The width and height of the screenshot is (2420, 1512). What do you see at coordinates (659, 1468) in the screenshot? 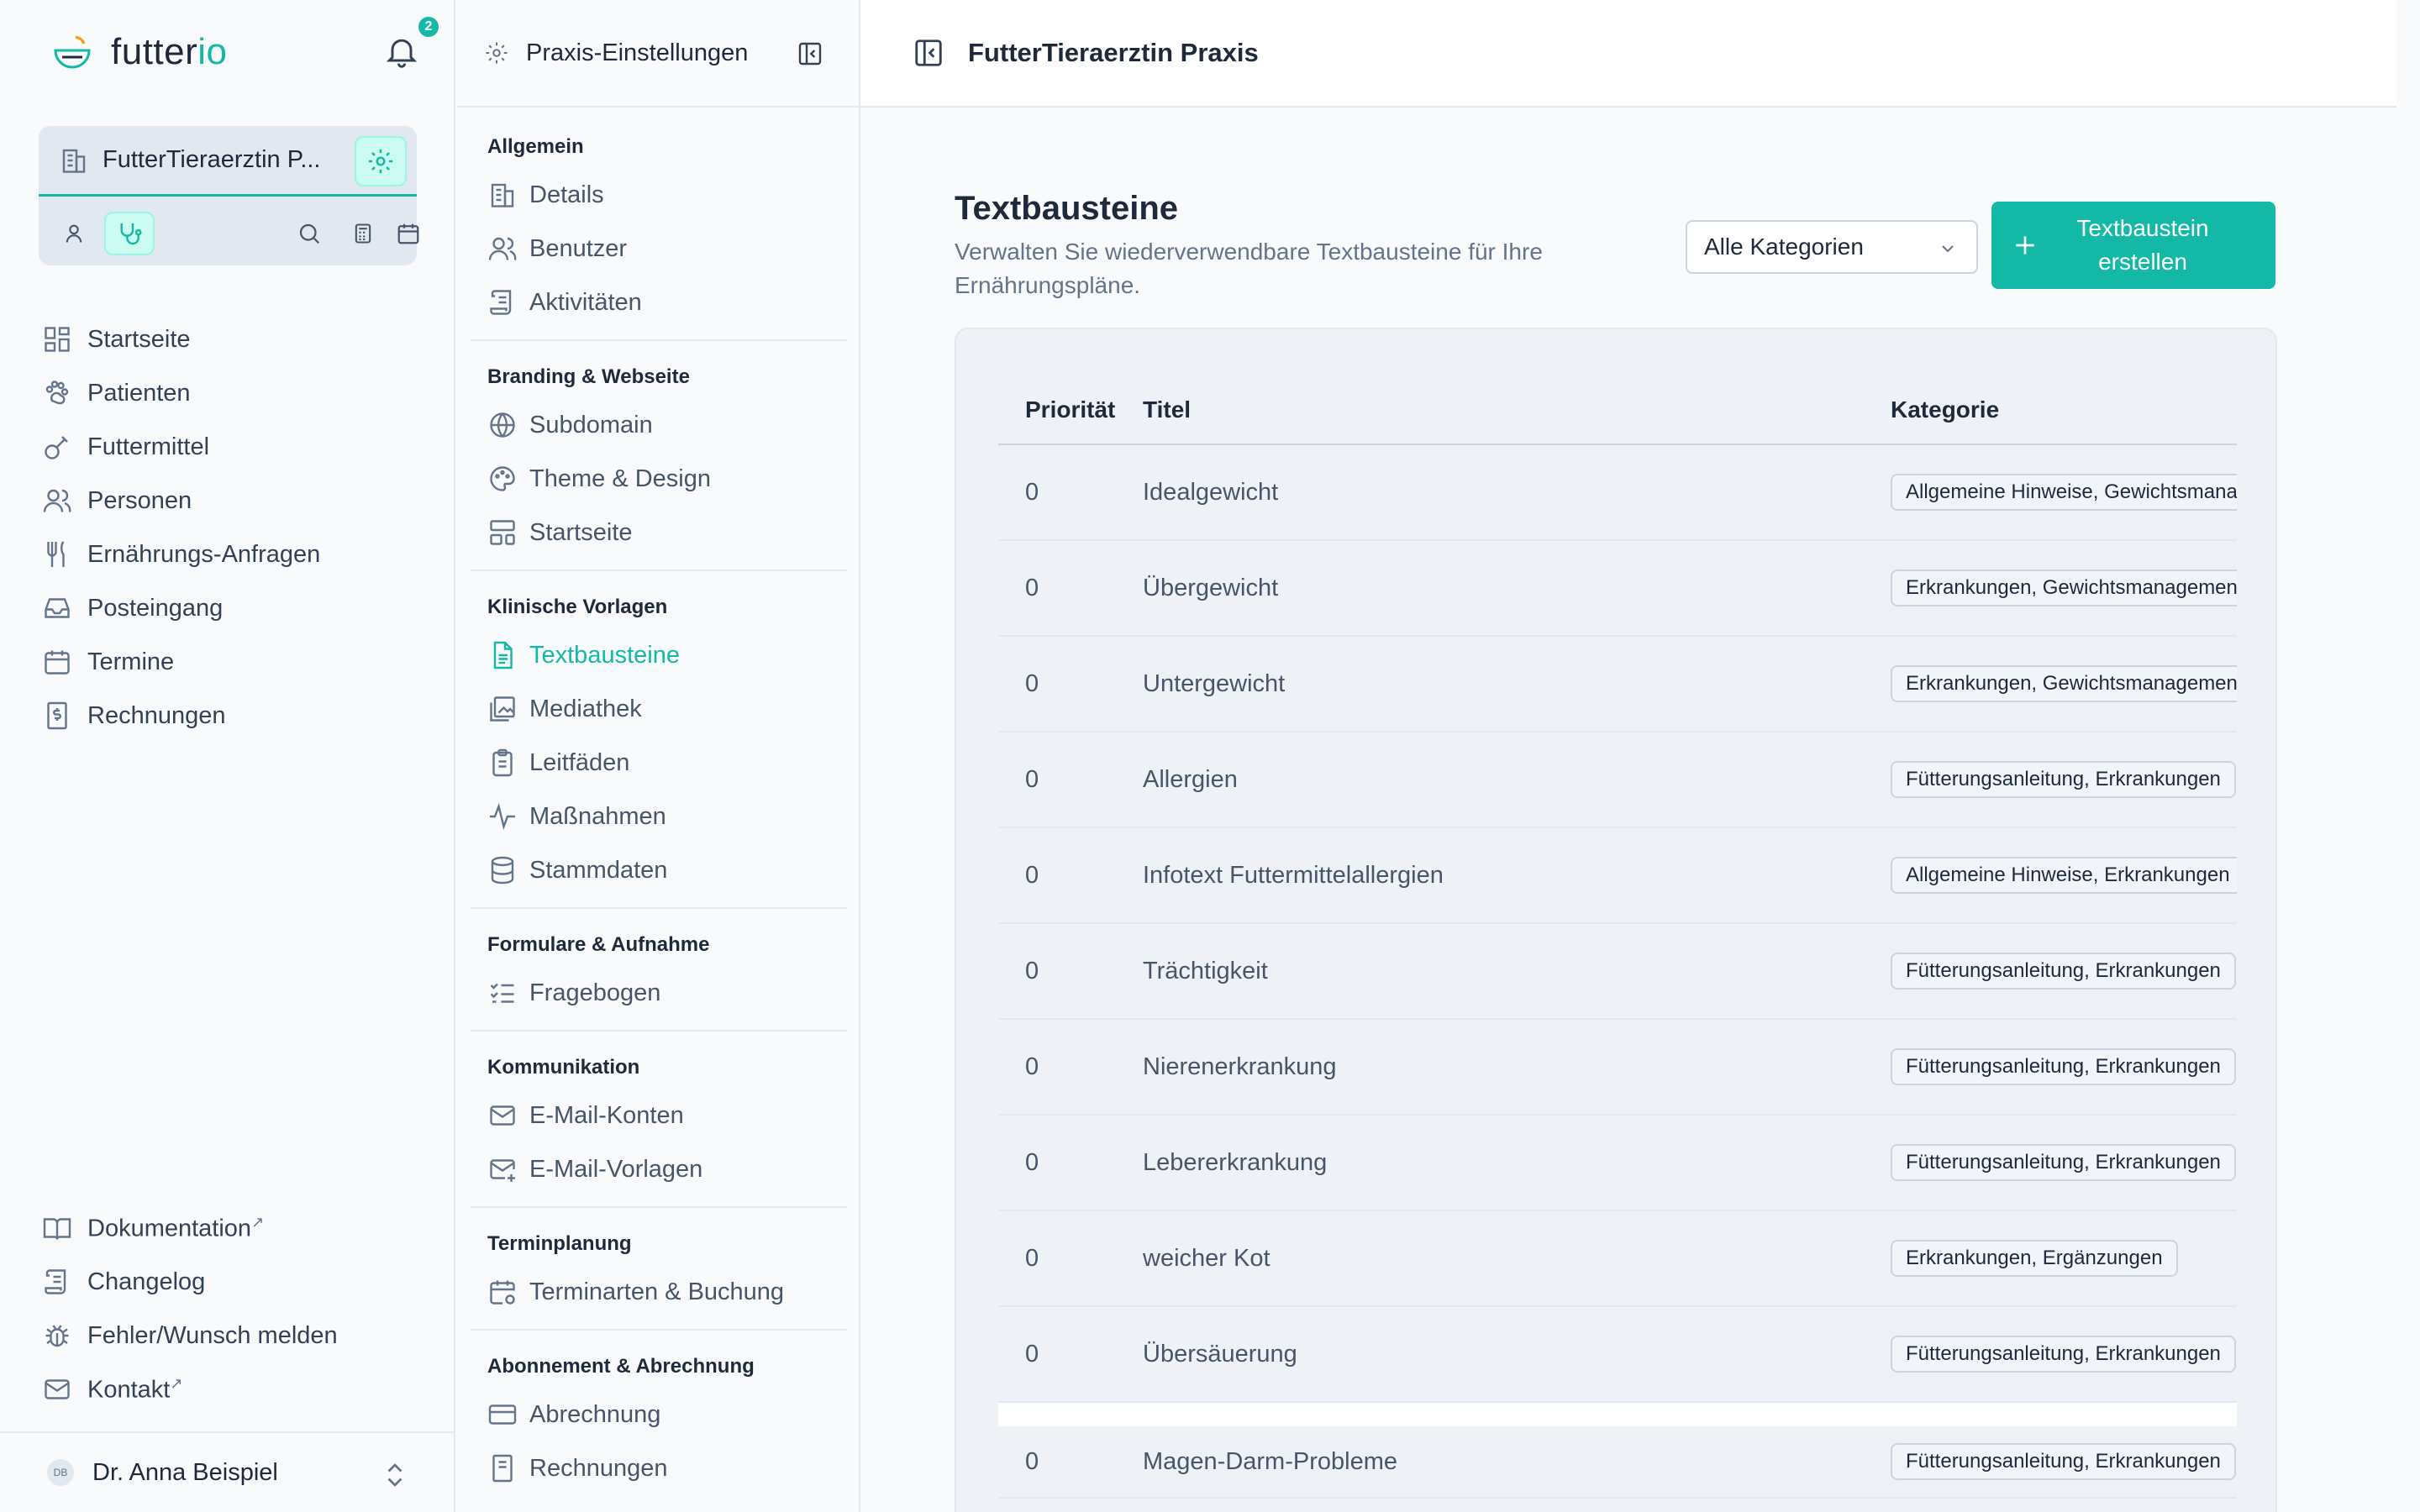
I see `settings-item-rechnungen: Rechnungen` at bounding box center [659, 1468].